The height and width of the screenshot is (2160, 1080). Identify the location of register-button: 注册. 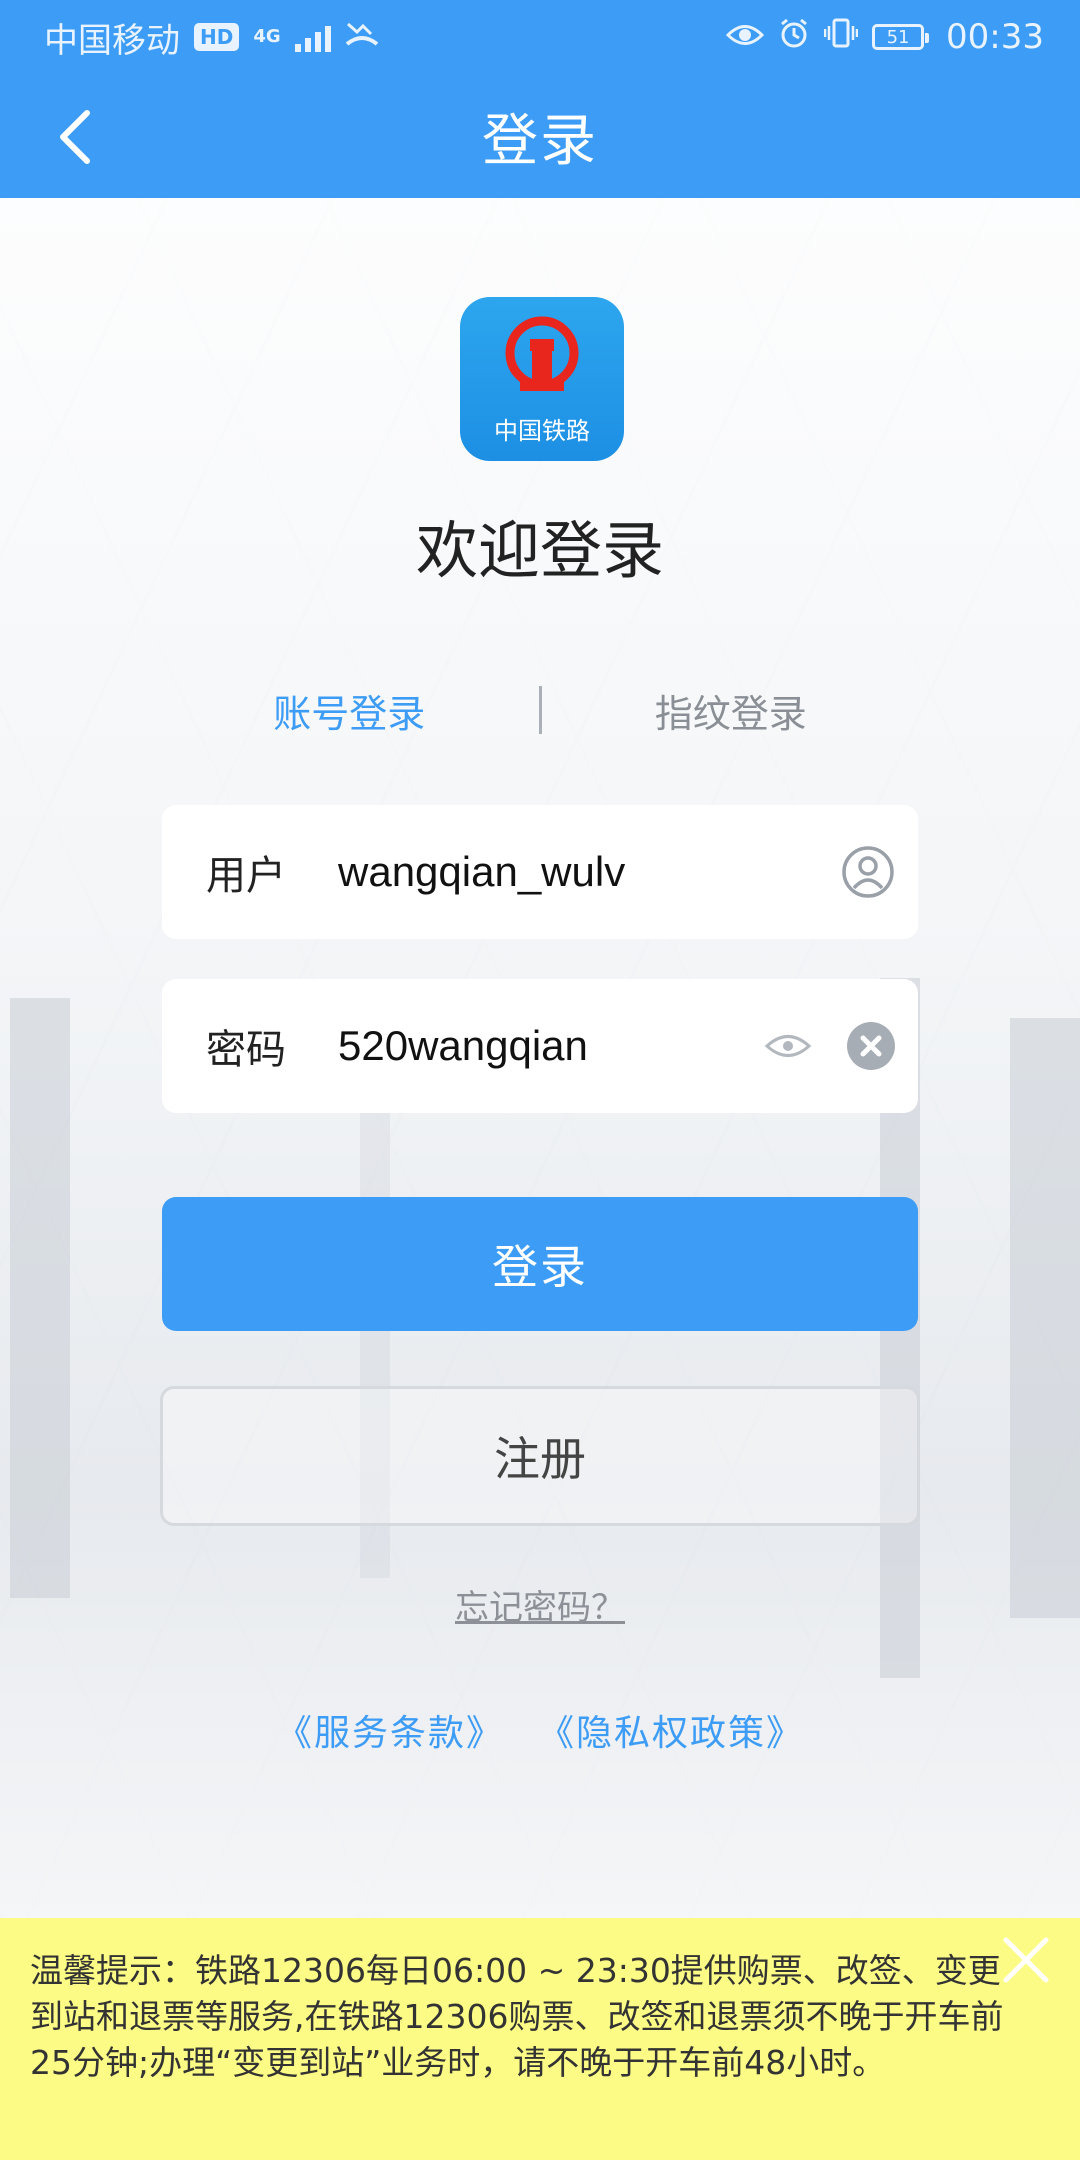
(540, 1456).